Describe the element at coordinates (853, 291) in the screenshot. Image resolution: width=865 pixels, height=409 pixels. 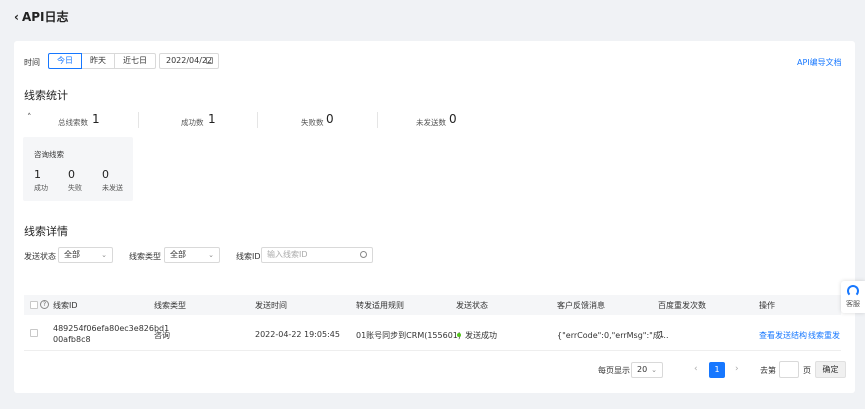
I see `headset-icon` at that location.